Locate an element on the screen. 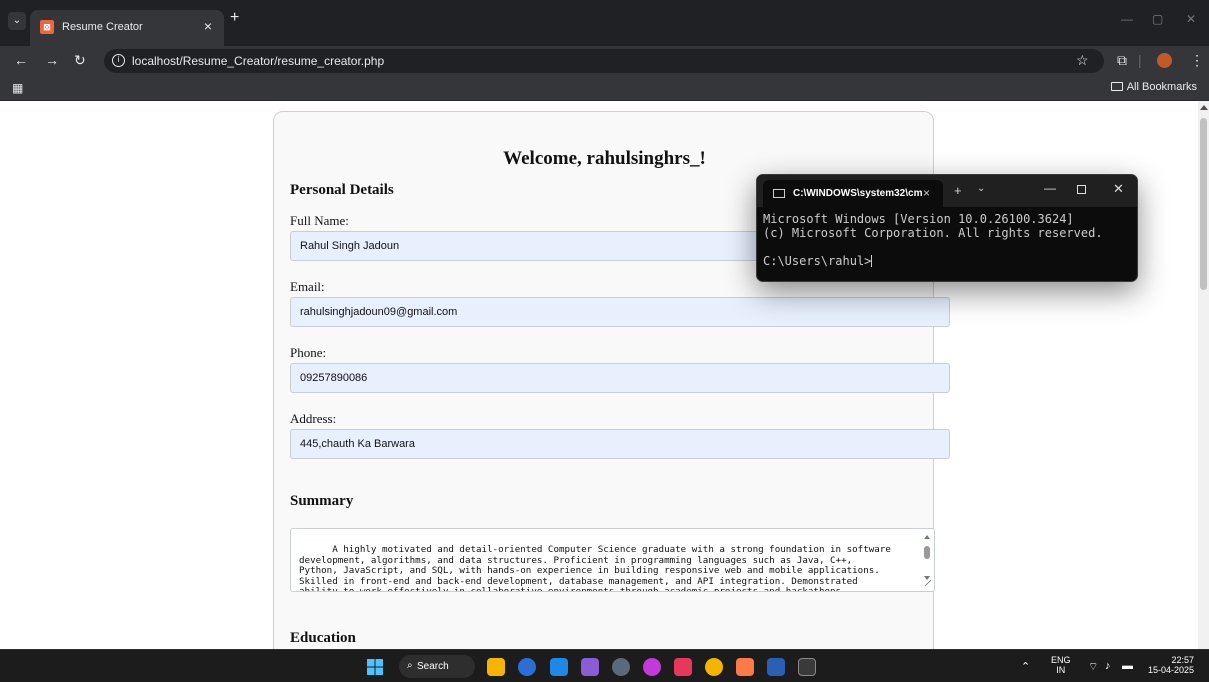 The image size is (1209, 682). github-desktop-icon is located at coordinates (621, 667).